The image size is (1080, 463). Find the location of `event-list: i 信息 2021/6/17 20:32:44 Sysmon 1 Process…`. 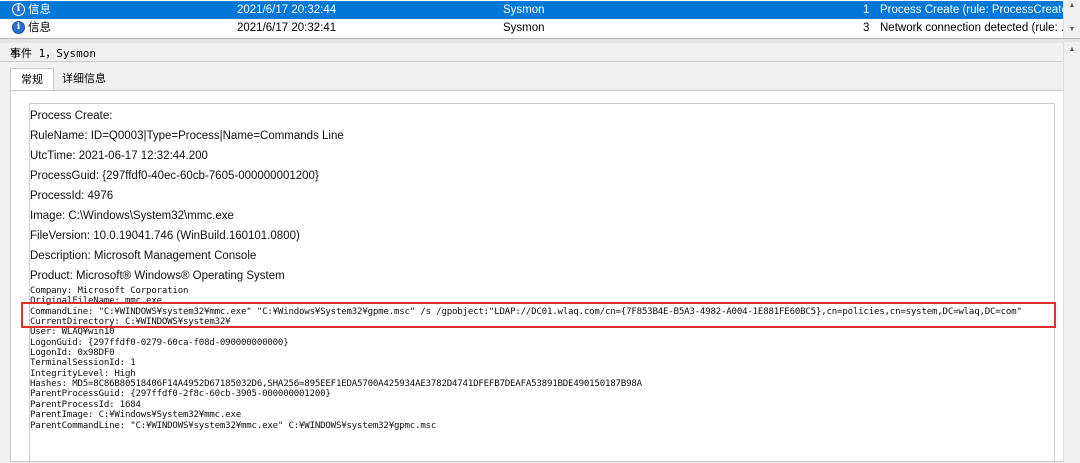

event-list: i 信息 2021/6/17 20:32:44 Sysmon 1 Process… is located at coordinates (540, 19).